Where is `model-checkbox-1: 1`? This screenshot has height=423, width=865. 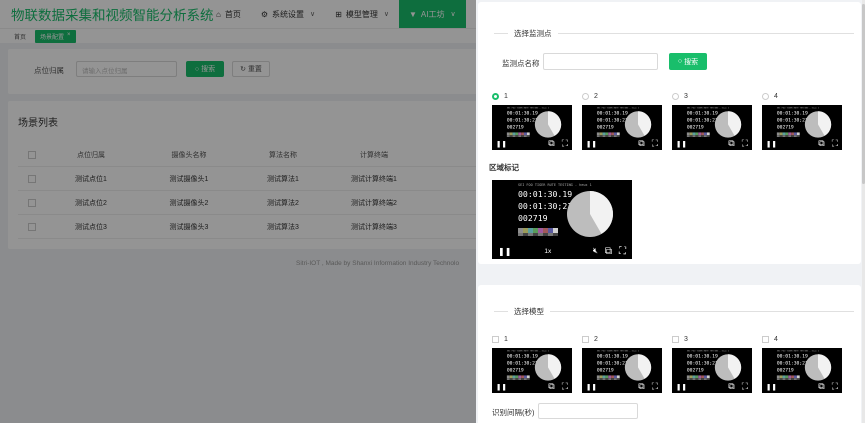
model-checkbox-1: 1 is located at coordinates (500, 339).